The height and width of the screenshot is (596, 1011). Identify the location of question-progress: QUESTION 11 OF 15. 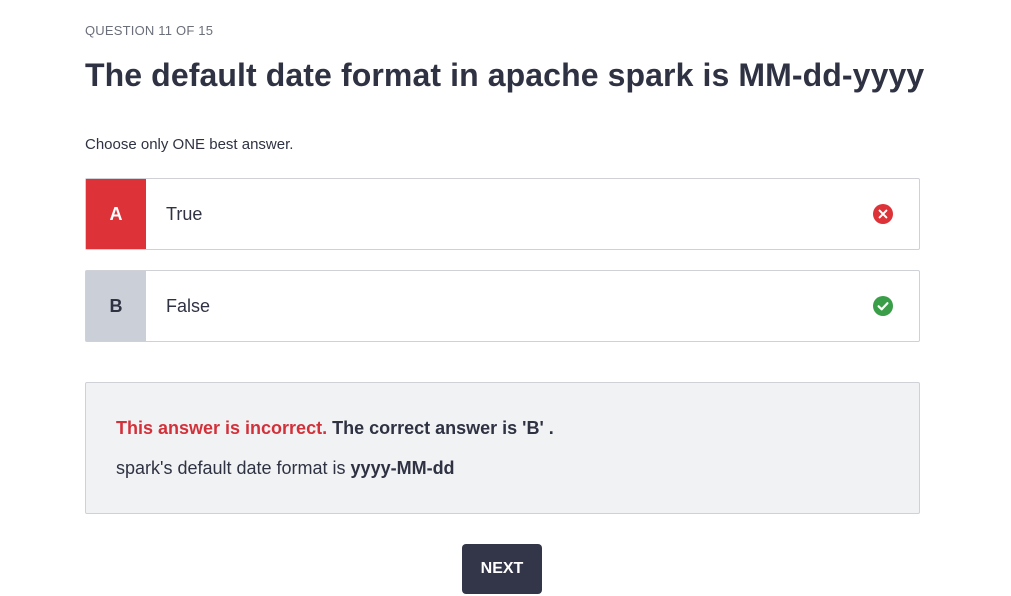
(149, 30).